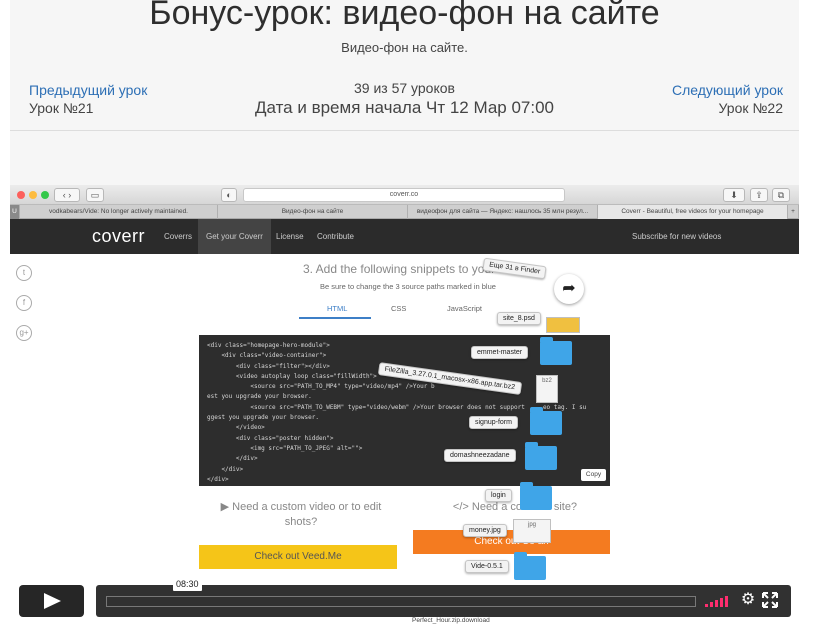 The image size is (839, 626). Describe the element at coordinates (480, 455) in the screenshot. I see `finder-label: domashneezadane` at that location.